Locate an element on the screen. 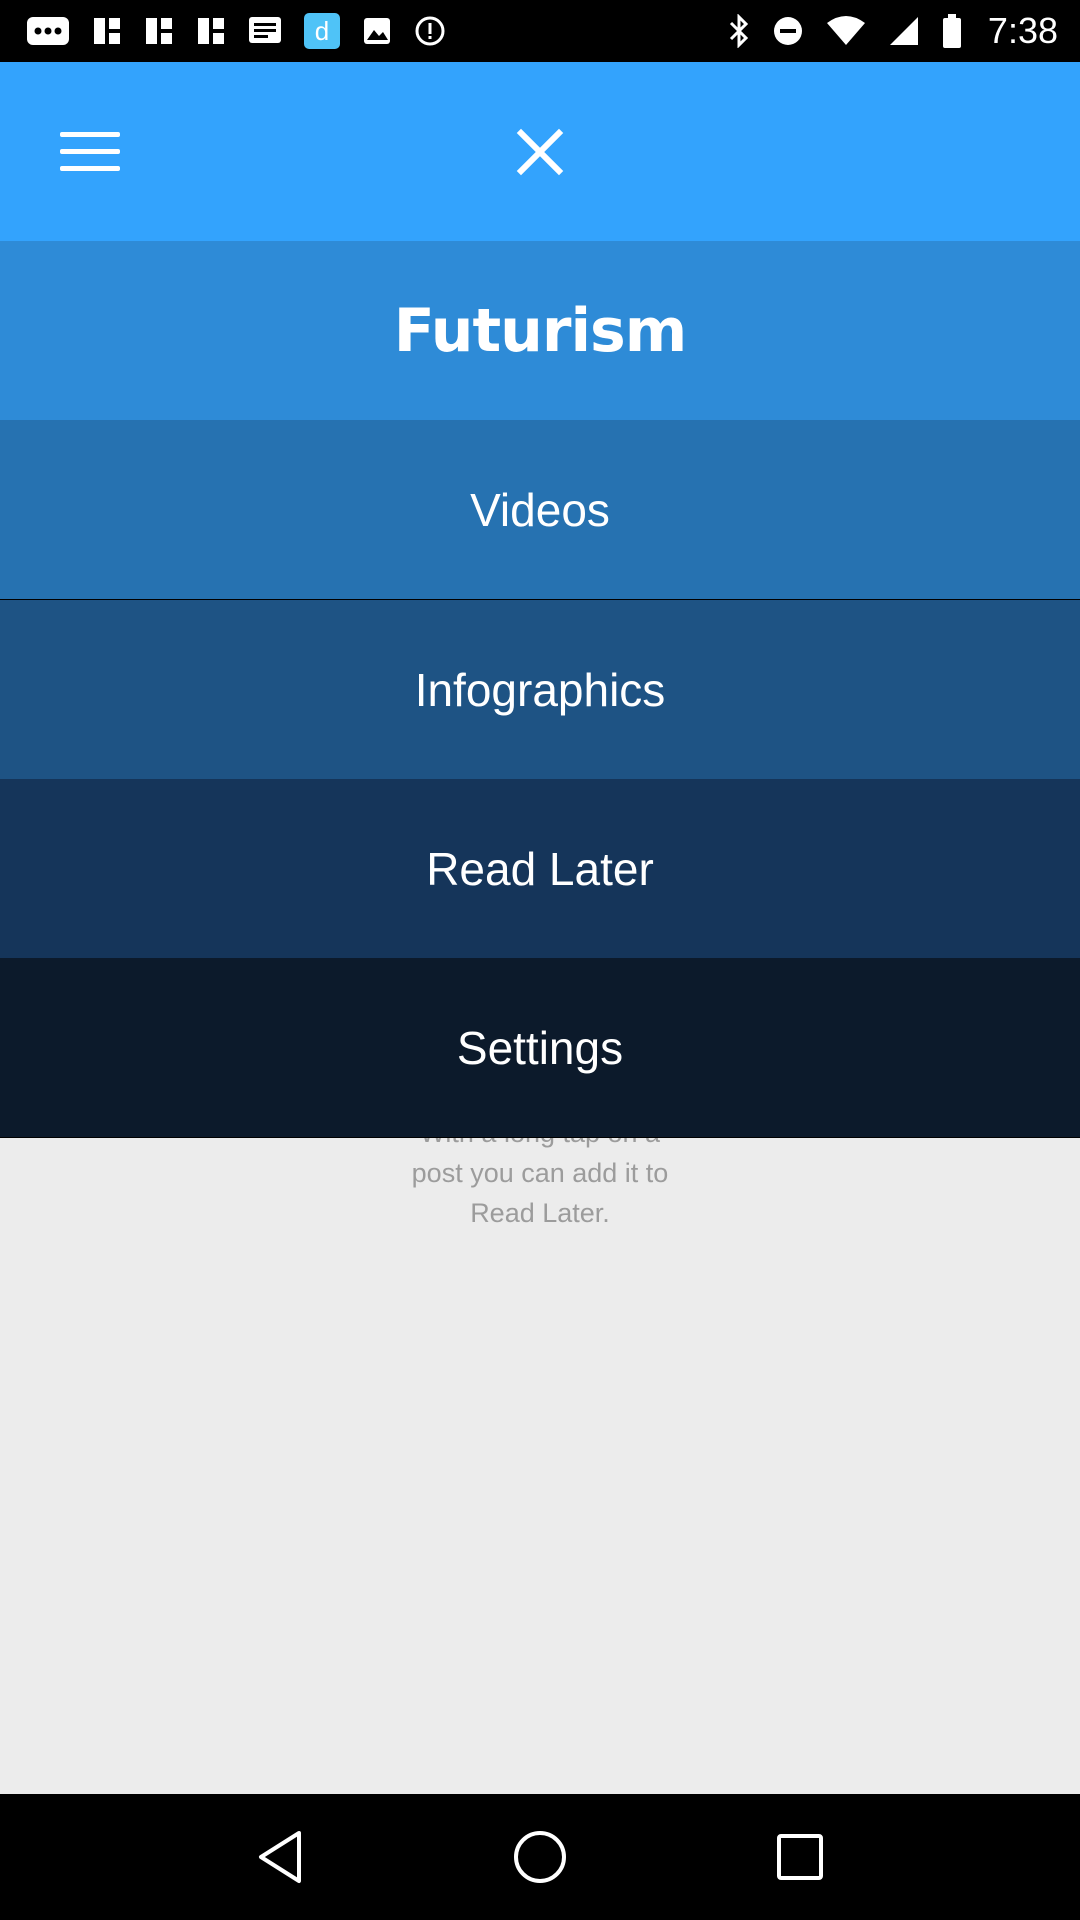 This screenshot has width=1080, height=1920. menu-icon is located at coordinates (90, 154).